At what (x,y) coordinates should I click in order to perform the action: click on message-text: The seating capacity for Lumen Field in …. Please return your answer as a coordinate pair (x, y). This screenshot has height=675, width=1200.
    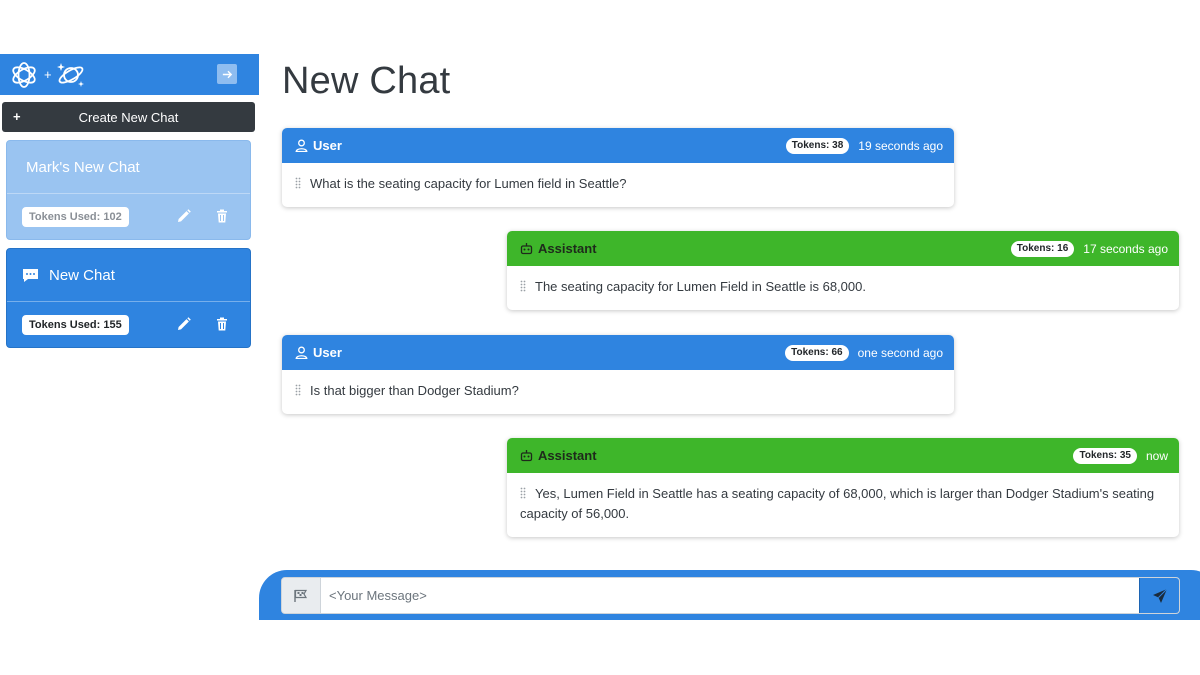
    Looking at the image, I should click on (700, 286).